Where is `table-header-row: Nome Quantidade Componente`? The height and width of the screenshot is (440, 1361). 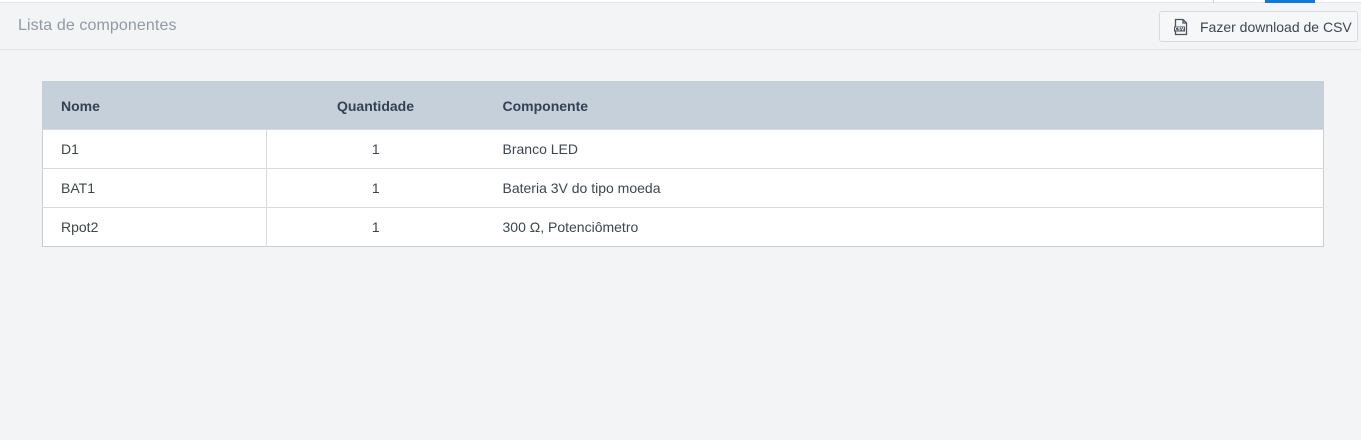
table-header-row: Nome Quantidade Componente is located at coordinates (683, 105).